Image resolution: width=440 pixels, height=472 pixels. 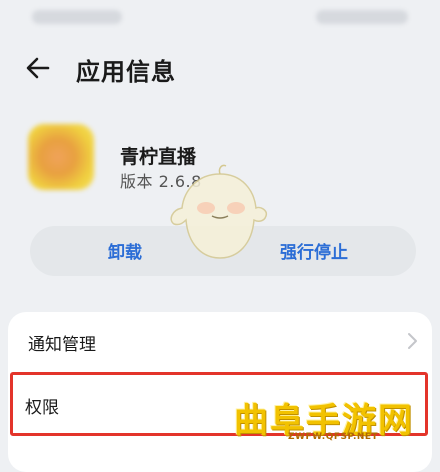 I want to click on uninstall-button: 卸载, so click(x=125, y=250).